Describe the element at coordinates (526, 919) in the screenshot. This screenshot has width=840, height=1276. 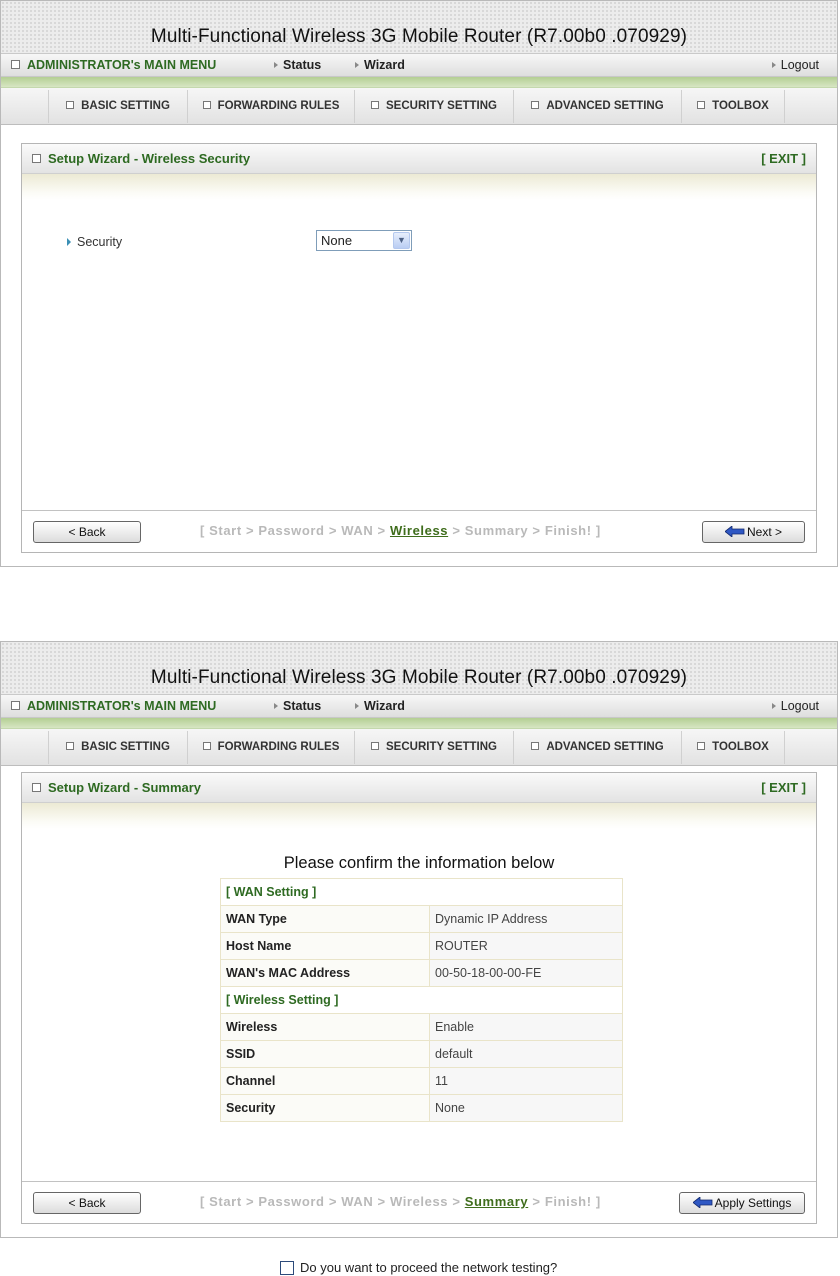
I see `row-value: Dynamic IP Address` at that location.